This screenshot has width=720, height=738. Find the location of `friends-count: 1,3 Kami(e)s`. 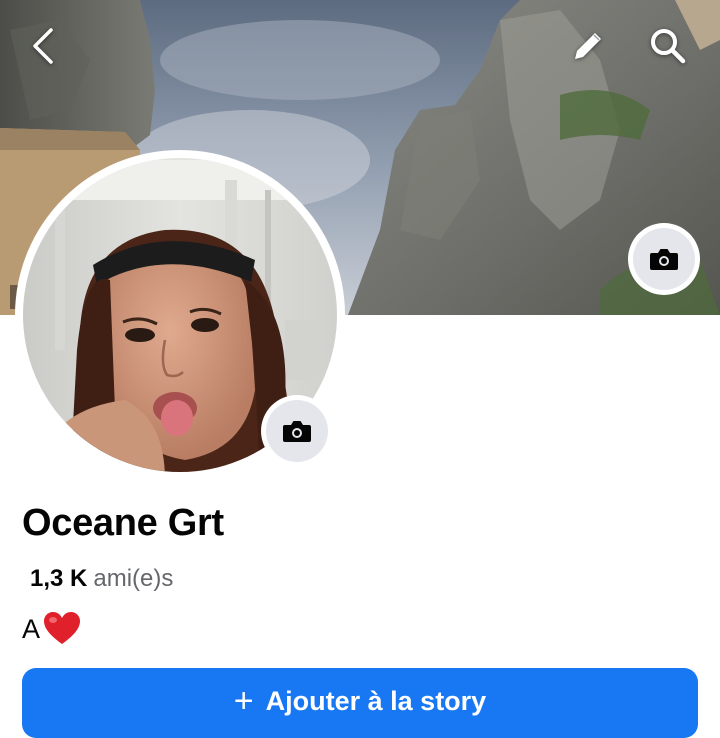

friends-count: 1,3 Kami(e)s is located at coordinates (101, 579).